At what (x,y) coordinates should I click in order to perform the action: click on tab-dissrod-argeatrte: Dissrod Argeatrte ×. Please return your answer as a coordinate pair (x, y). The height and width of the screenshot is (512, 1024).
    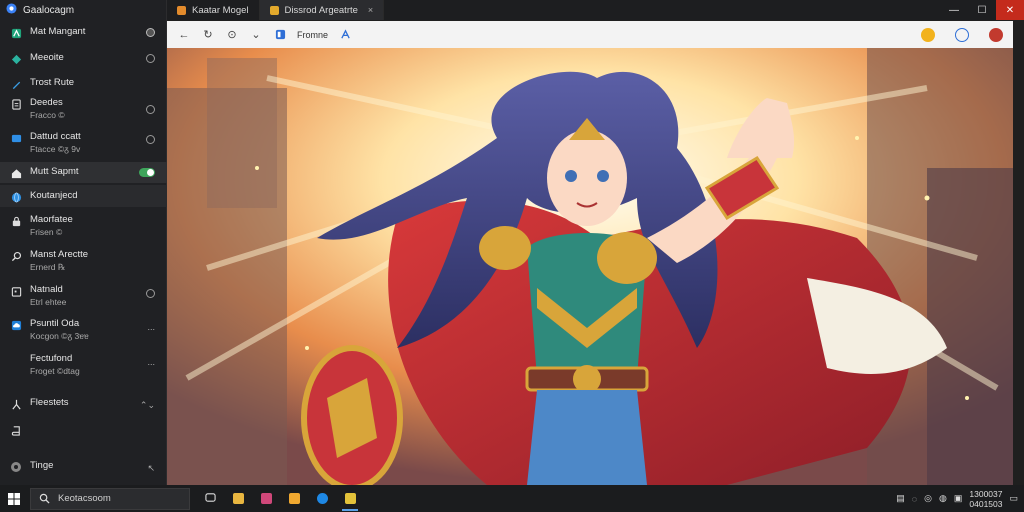
    Looking at the image, I should click on (322, 10).